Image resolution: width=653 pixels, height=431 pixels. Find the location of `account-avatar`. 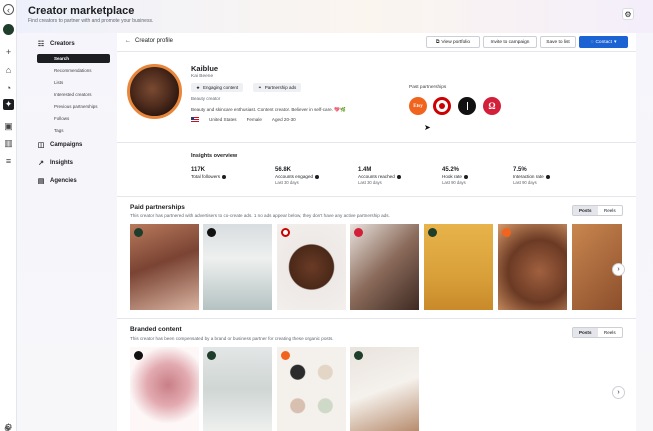

account-avatar is located at coordinates (8, 29).